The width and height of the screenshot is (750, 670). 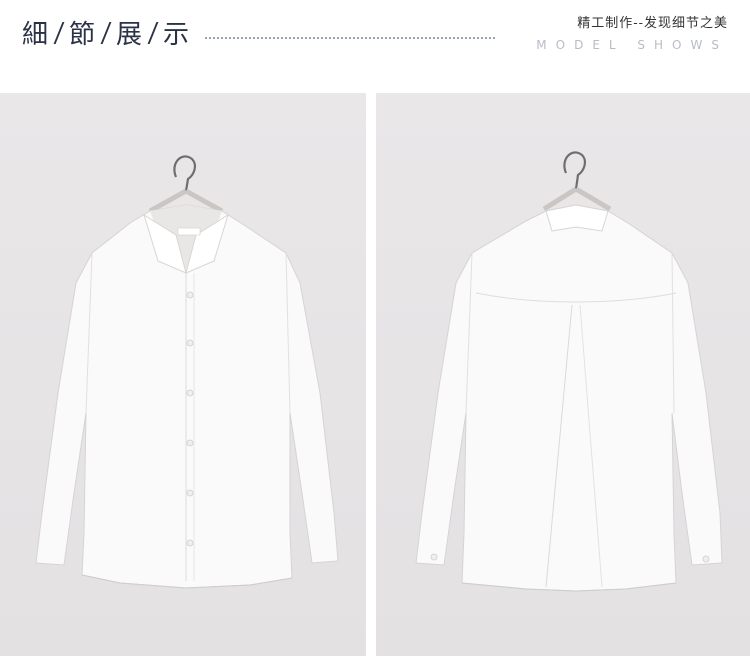 What do you see at coordinates (350, 38) in the screenshot?
I see `dotted-divider` at bounding box center [350, 38].